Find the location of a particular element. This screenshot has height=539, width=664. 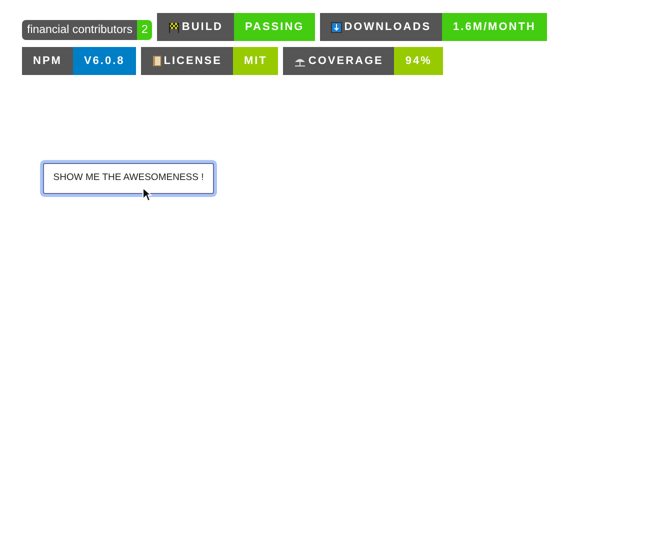

checkered-flag-icon is located at coordinates (174, 27).